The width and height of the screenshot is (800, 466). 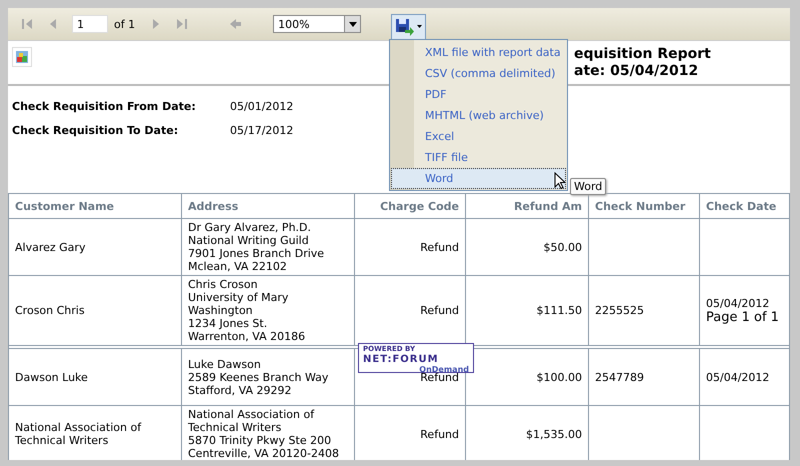 What do you see at coordinates (96, 131) in the screenshot?
I see `parameter-label: Check Requisition To Date:` at bounding box center [96, 131].